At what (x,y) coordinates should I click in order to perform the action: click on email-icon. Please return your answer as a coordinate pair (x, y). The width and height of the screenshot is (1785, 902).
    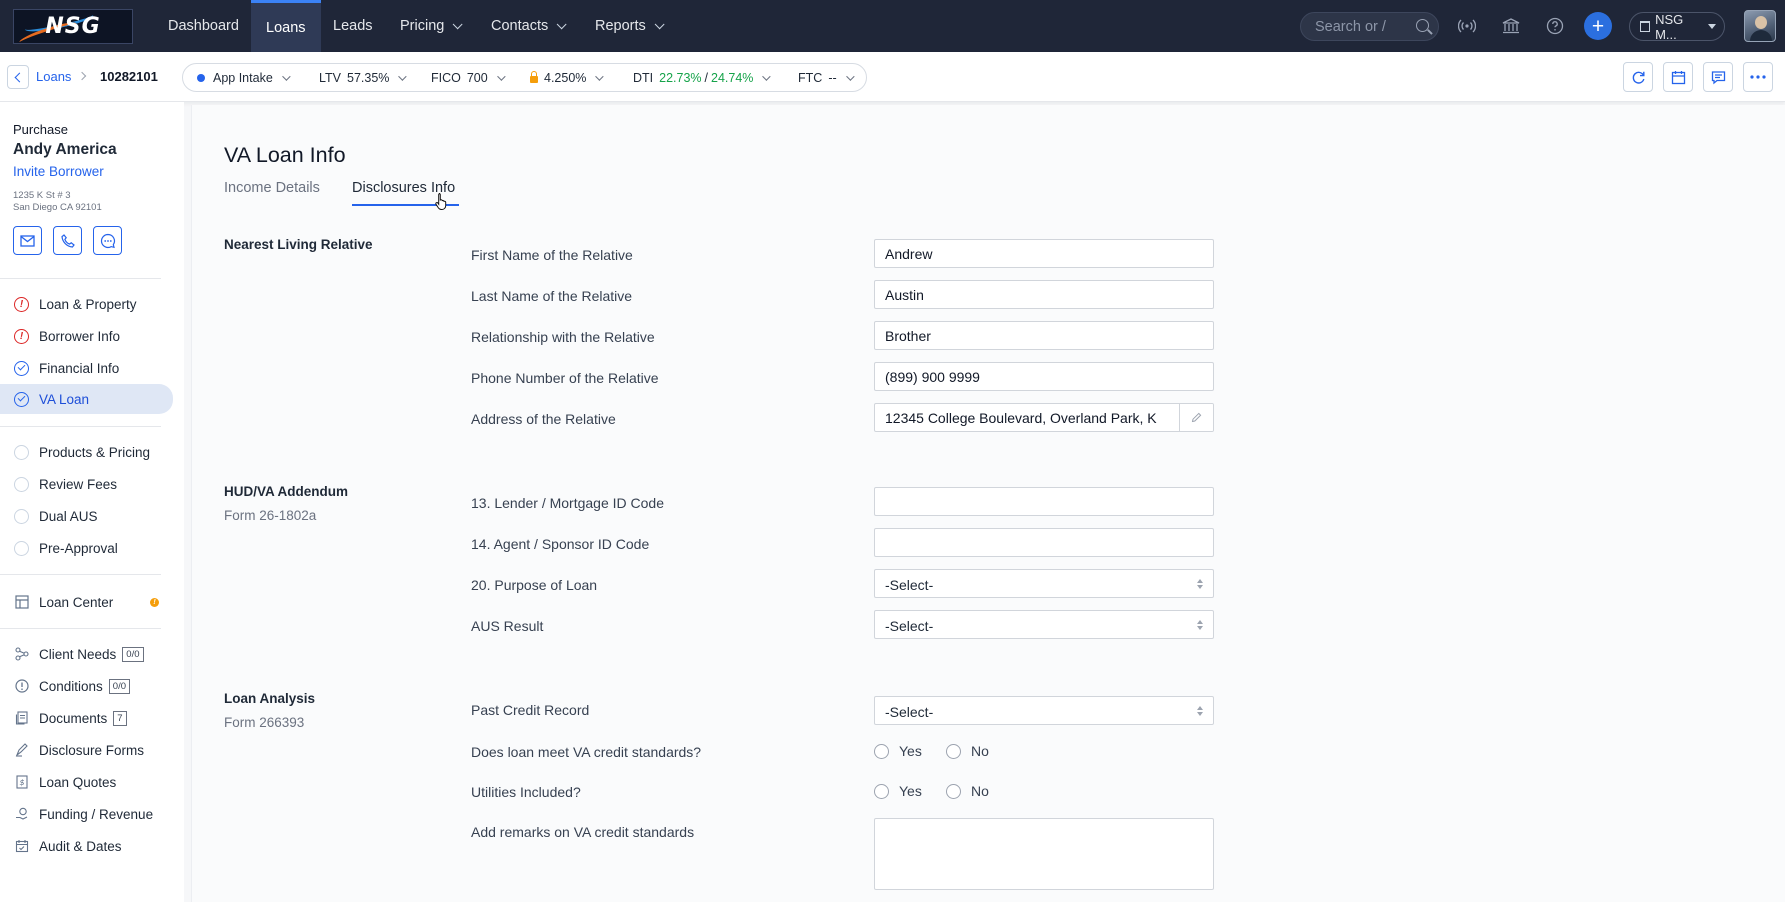
    Looking at the image, I should click on (27, 240).